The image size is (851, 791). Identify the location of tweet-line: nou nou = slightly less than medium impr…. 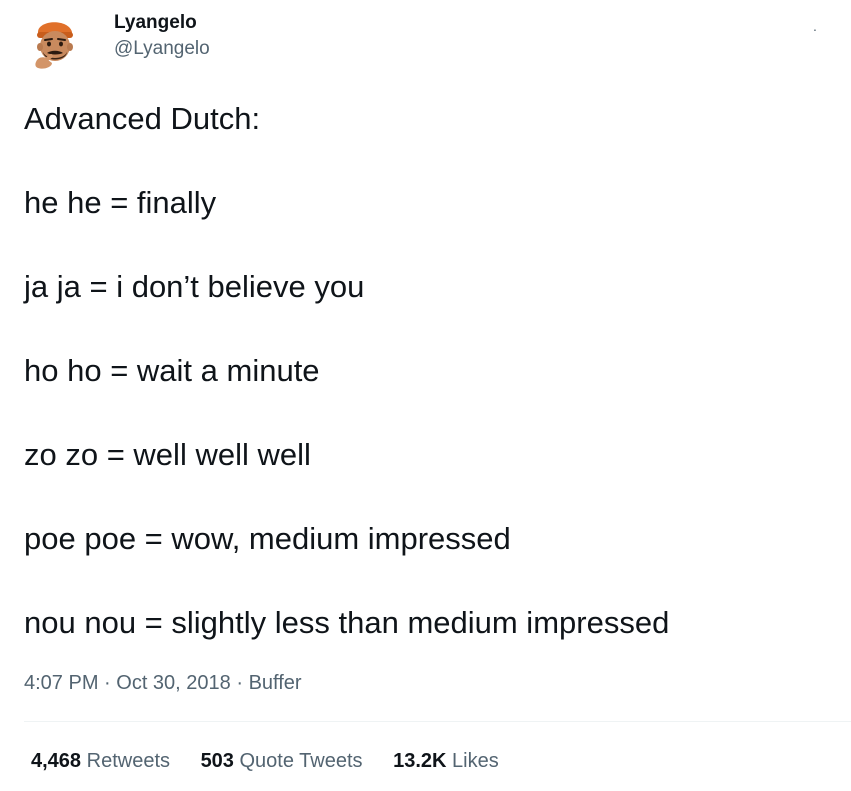
(347, 622).